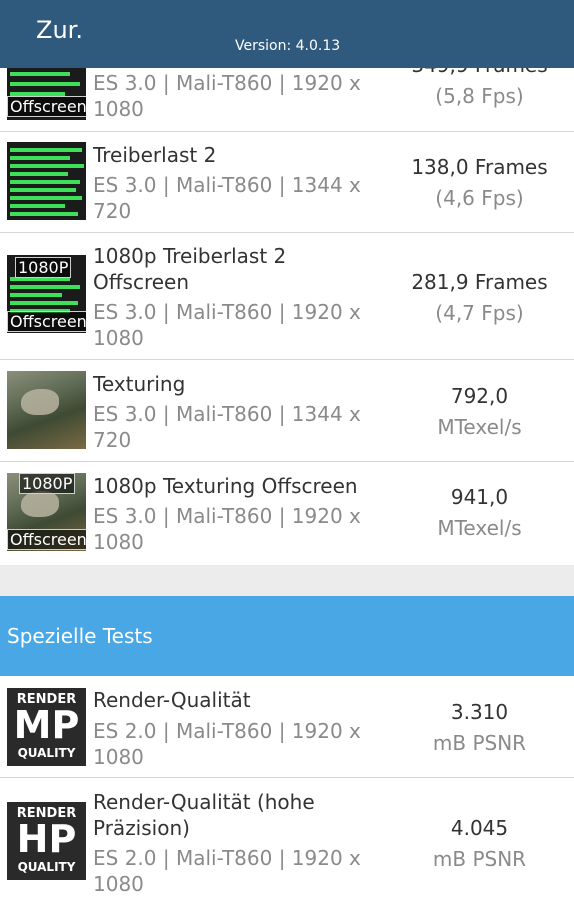 The width and height of the screenshot is (574, 900). What do you see at coordinates (479, 513) in the screenshot?
I see `test-score: 941,0 MTexel/s` at bounding box center [479, 513].